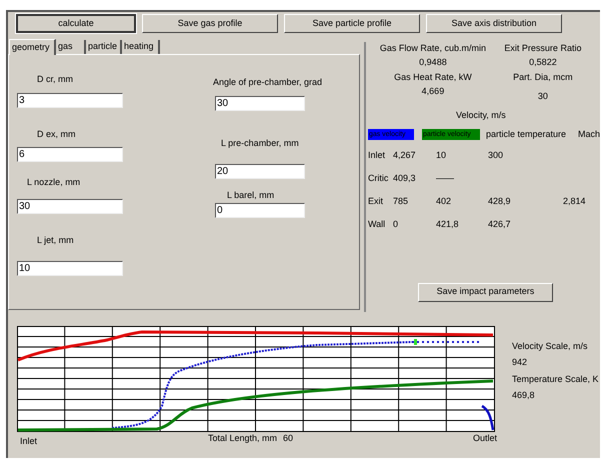  Describe the element at coordinates (210, 23) in the screenshot. I see `toolbar-button: Save gas profile` at that location.